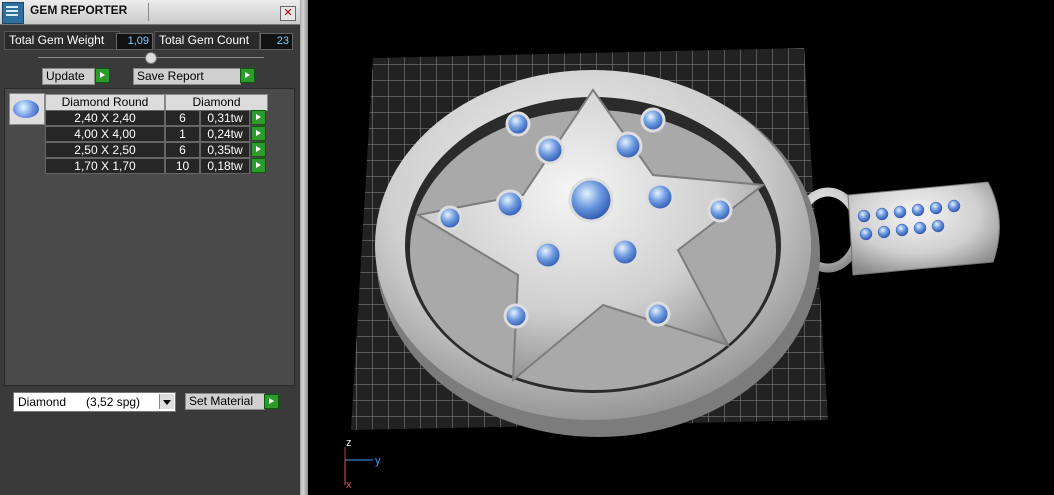 This screenshot has width=1054, height=495. What do you see at coordinates (134, 41) in the screenshot?
I see `total-gem-weight-value: 1,09` at bounding box center [134, 41].